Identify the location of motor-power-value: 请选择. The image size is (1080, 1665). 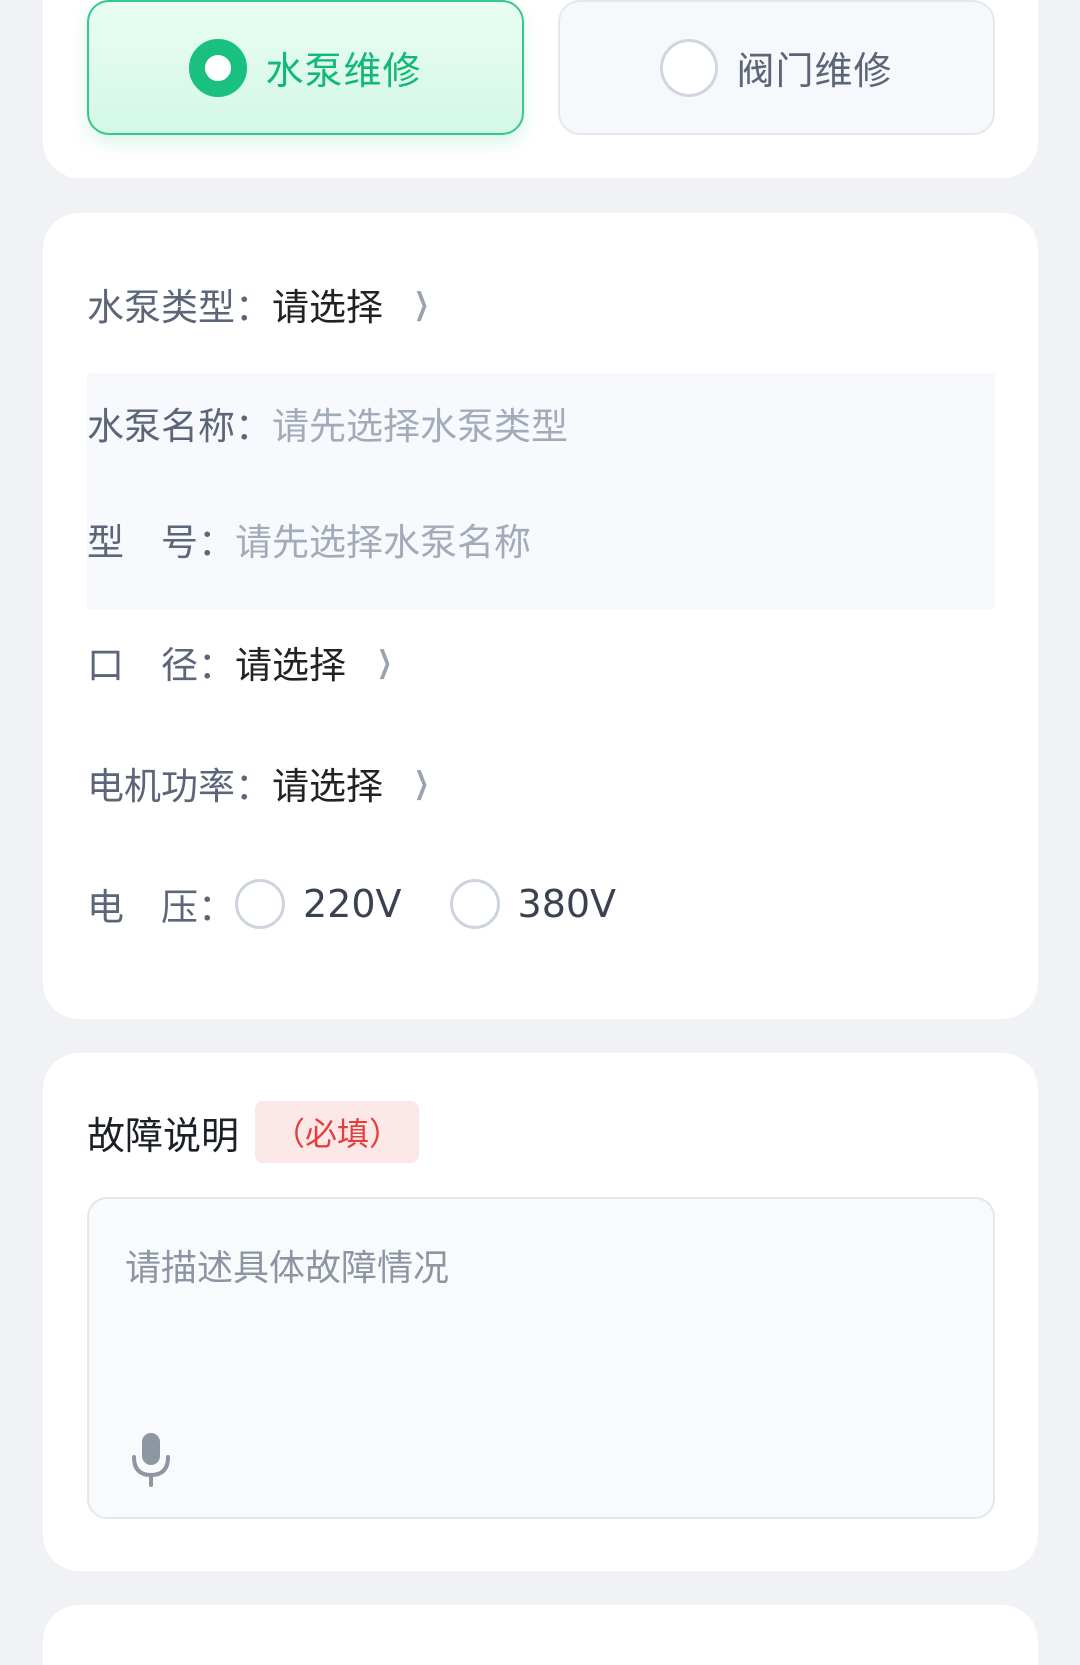
(327, 783).